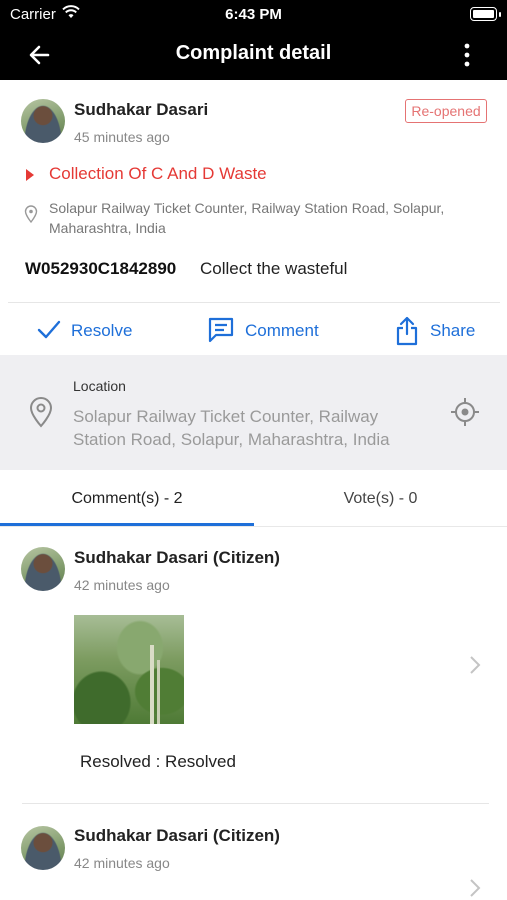 This screenshot has height=900, width=507. What do you see at coordinates (30, 175) in the screenshot?
I see `category-arrow-icon` at bounding box center [30, 175].